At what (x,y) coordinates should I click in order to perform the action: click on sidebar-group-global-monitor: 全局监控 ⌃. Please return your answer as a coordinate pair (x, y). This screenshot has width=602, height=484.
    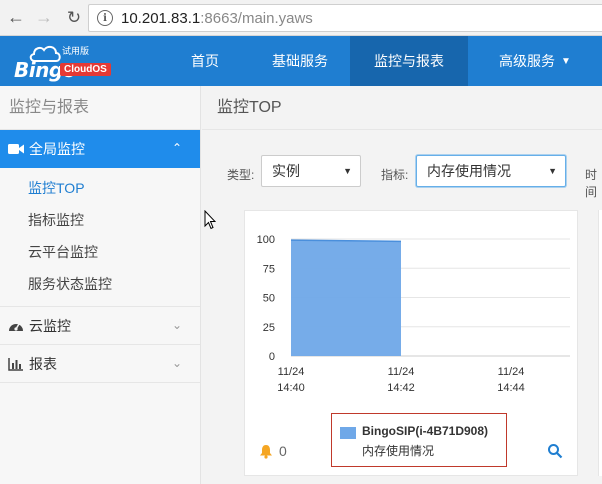
    Looking at the image, I should click on (100, 149).